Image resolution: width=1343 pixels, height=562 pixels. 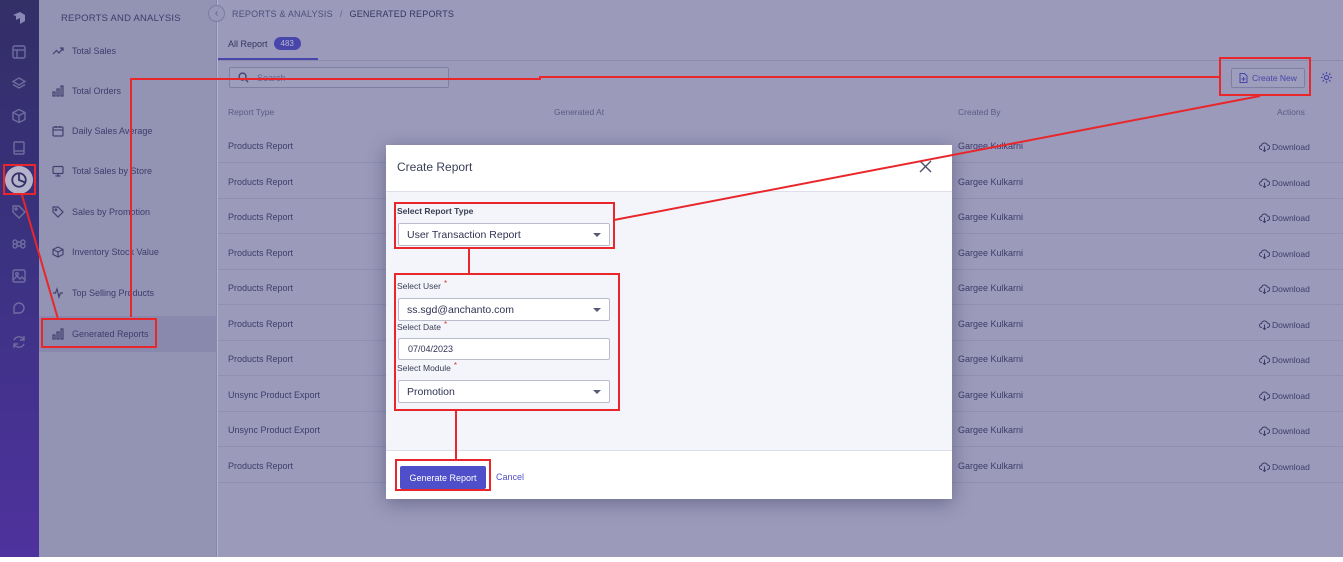 I want to click on connector-line-rail-to-sidebar, so click(x=40, y=257).